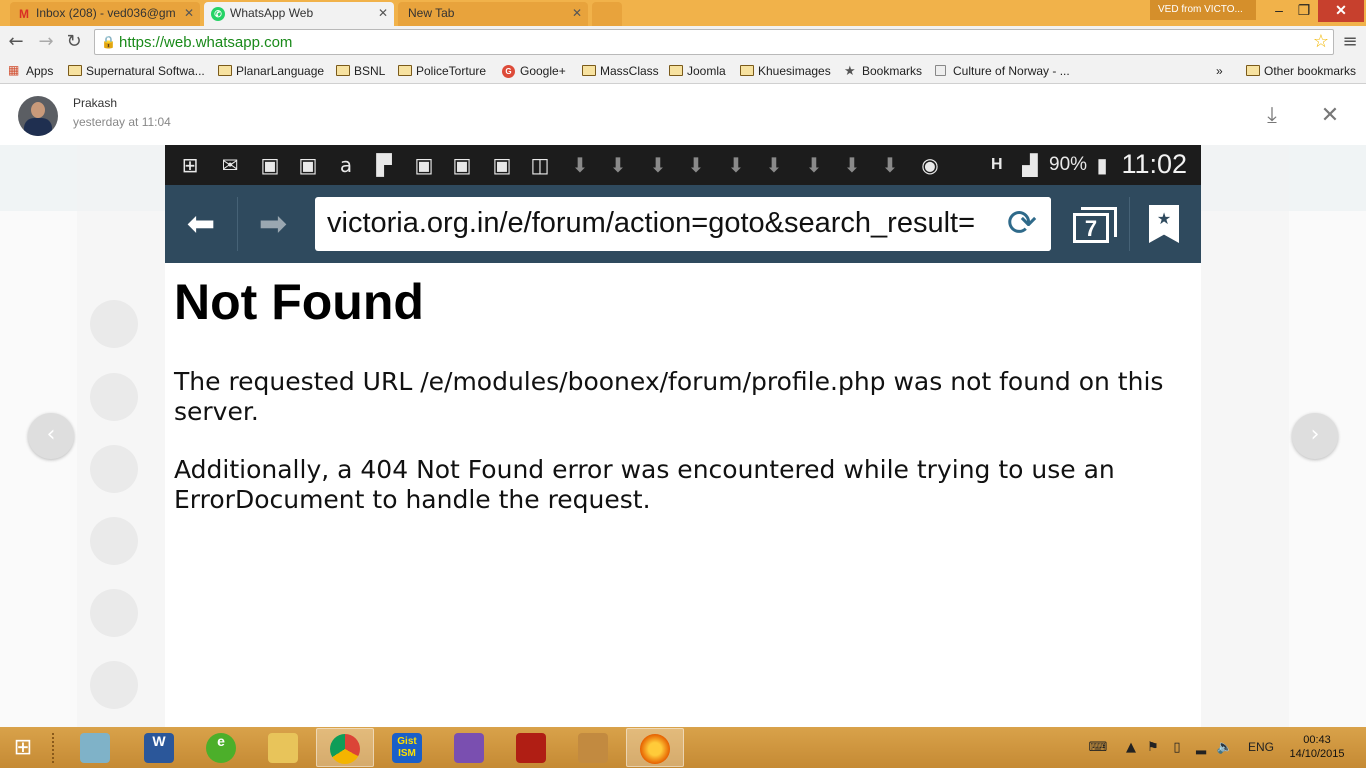 The width and height of the screenshot is (1366, 768). I want to click on app-icon, so click(593, 748).